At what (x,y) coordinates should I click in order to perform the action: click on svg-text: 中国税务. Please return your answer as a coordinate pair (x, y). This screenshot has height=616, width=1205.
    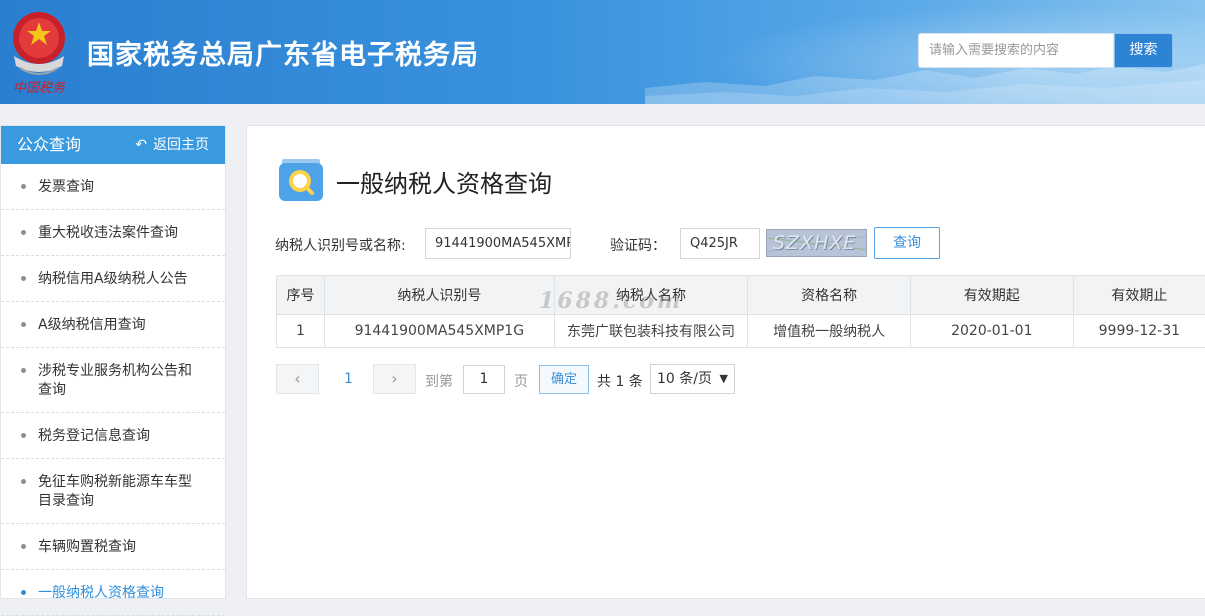
    Looking at the image, I should click on (39, 88).